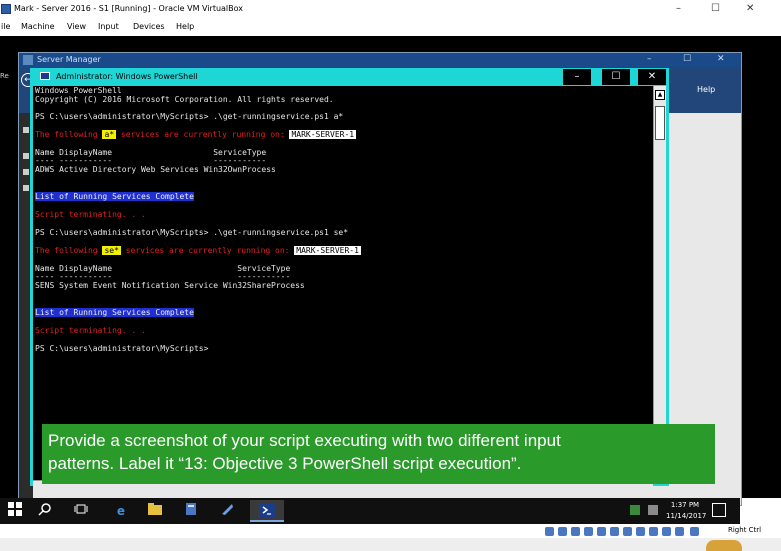 This screenshot has width=781, height=551. I want to click on edge-label: Re, so click(4, 76).